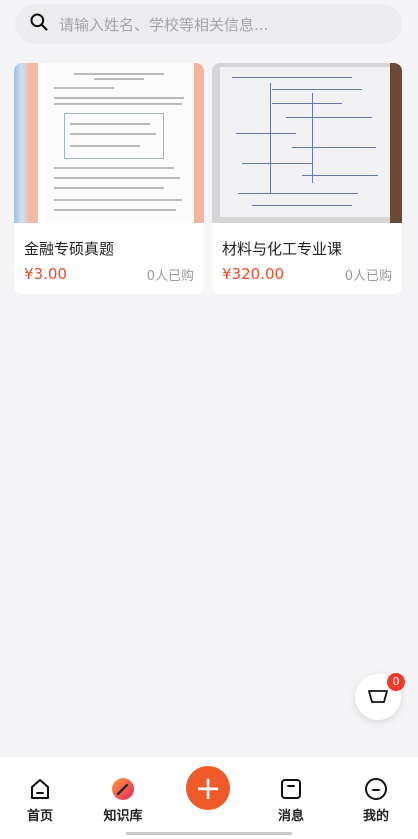 This screenshot has width=418, height=839. Describe the element at coordinates (123, 789) in the screenshot. I see `knowledge-icon` at that location.